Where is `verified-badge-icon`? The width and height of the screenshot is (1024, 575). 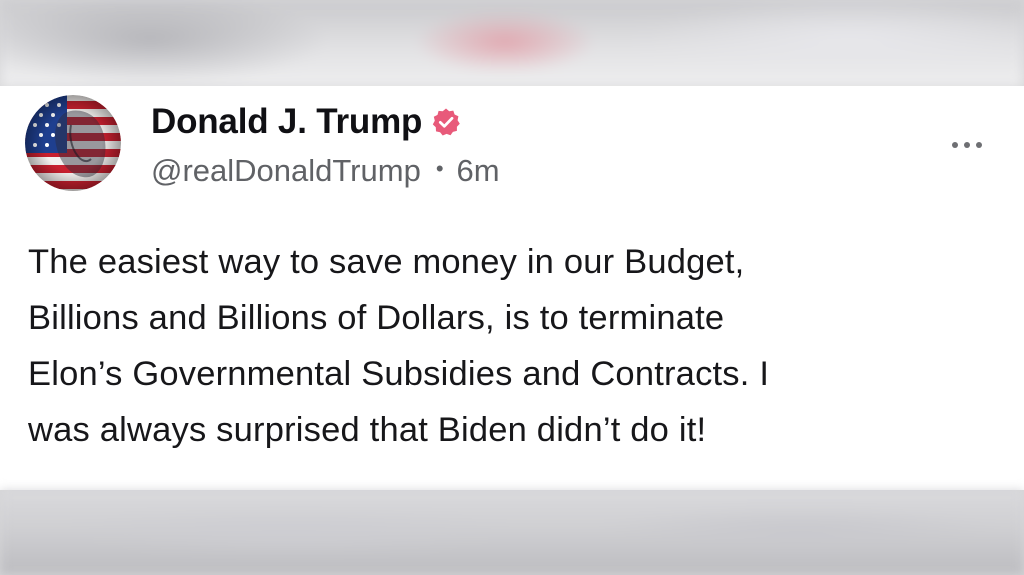
verified-badge-icon is located at coordinates (446, 122).